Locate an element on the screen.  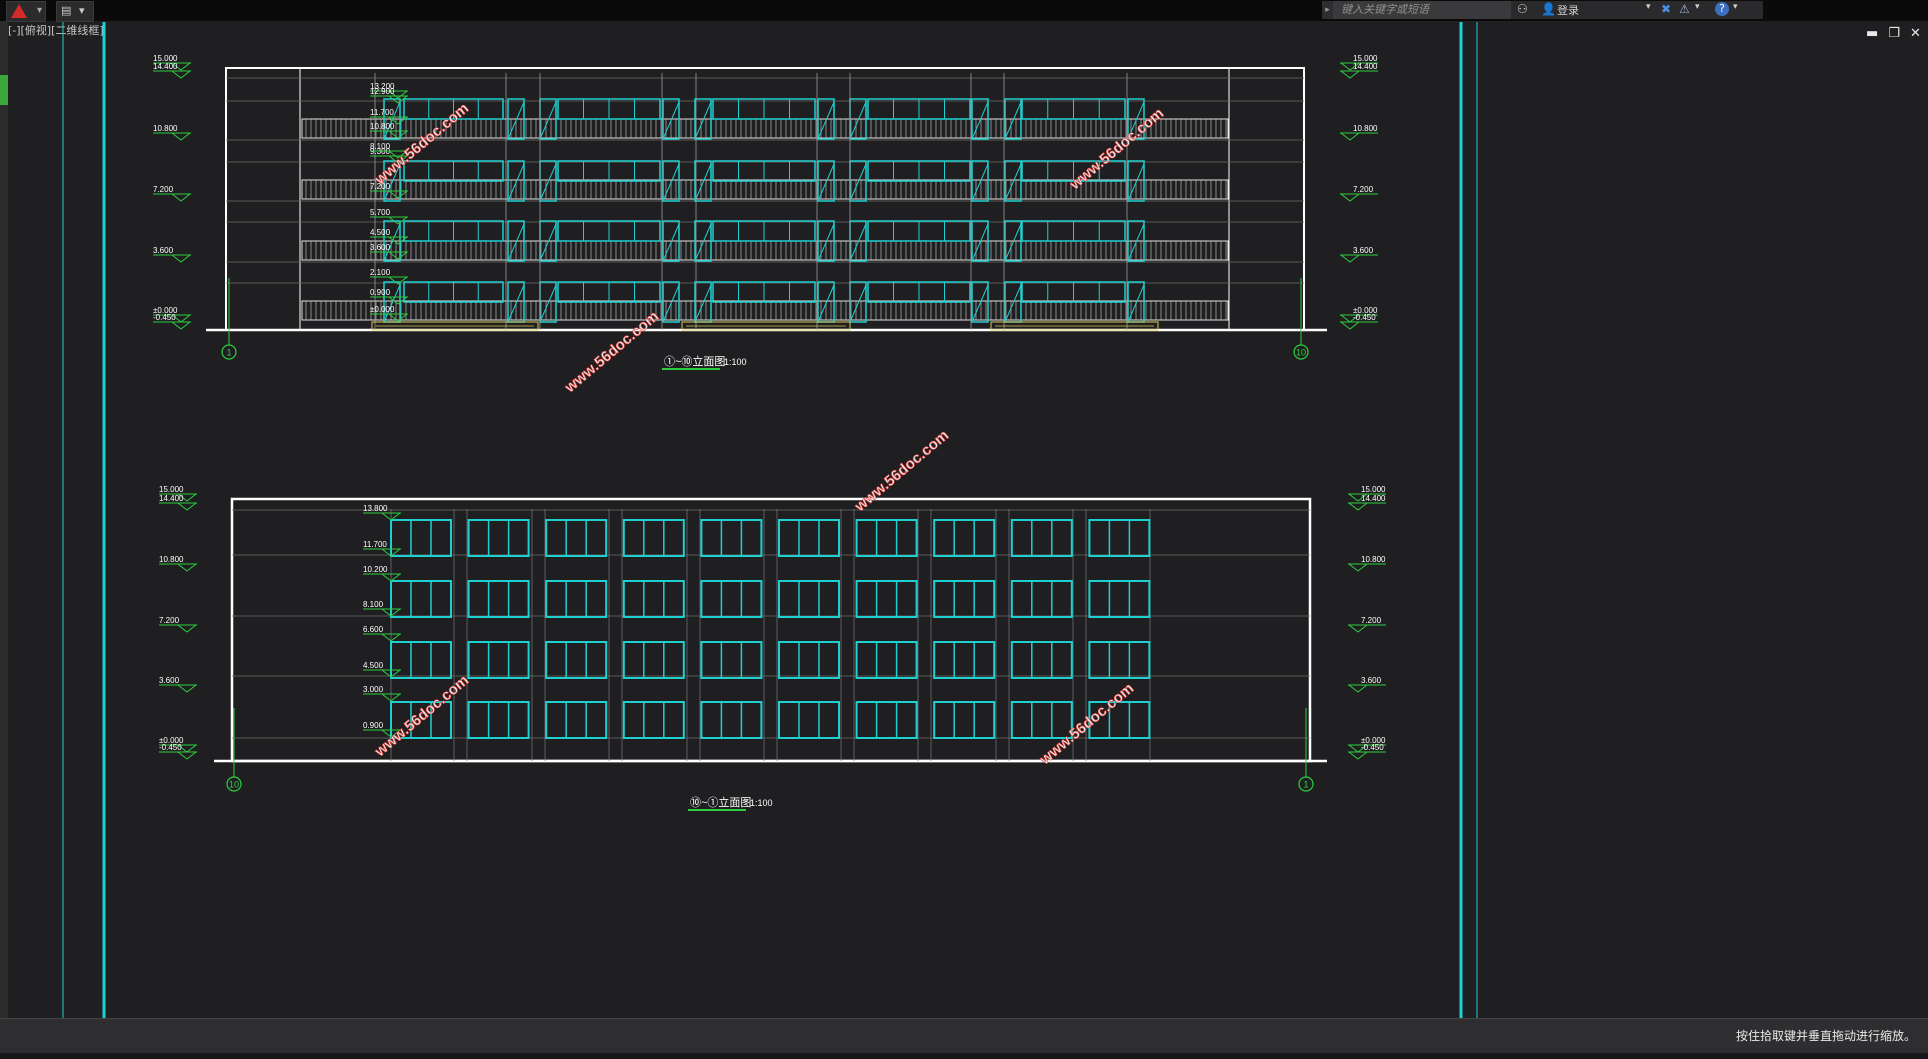
viewport-controls: [-][俯视][二维线框] is located at coordinates (56, 30).